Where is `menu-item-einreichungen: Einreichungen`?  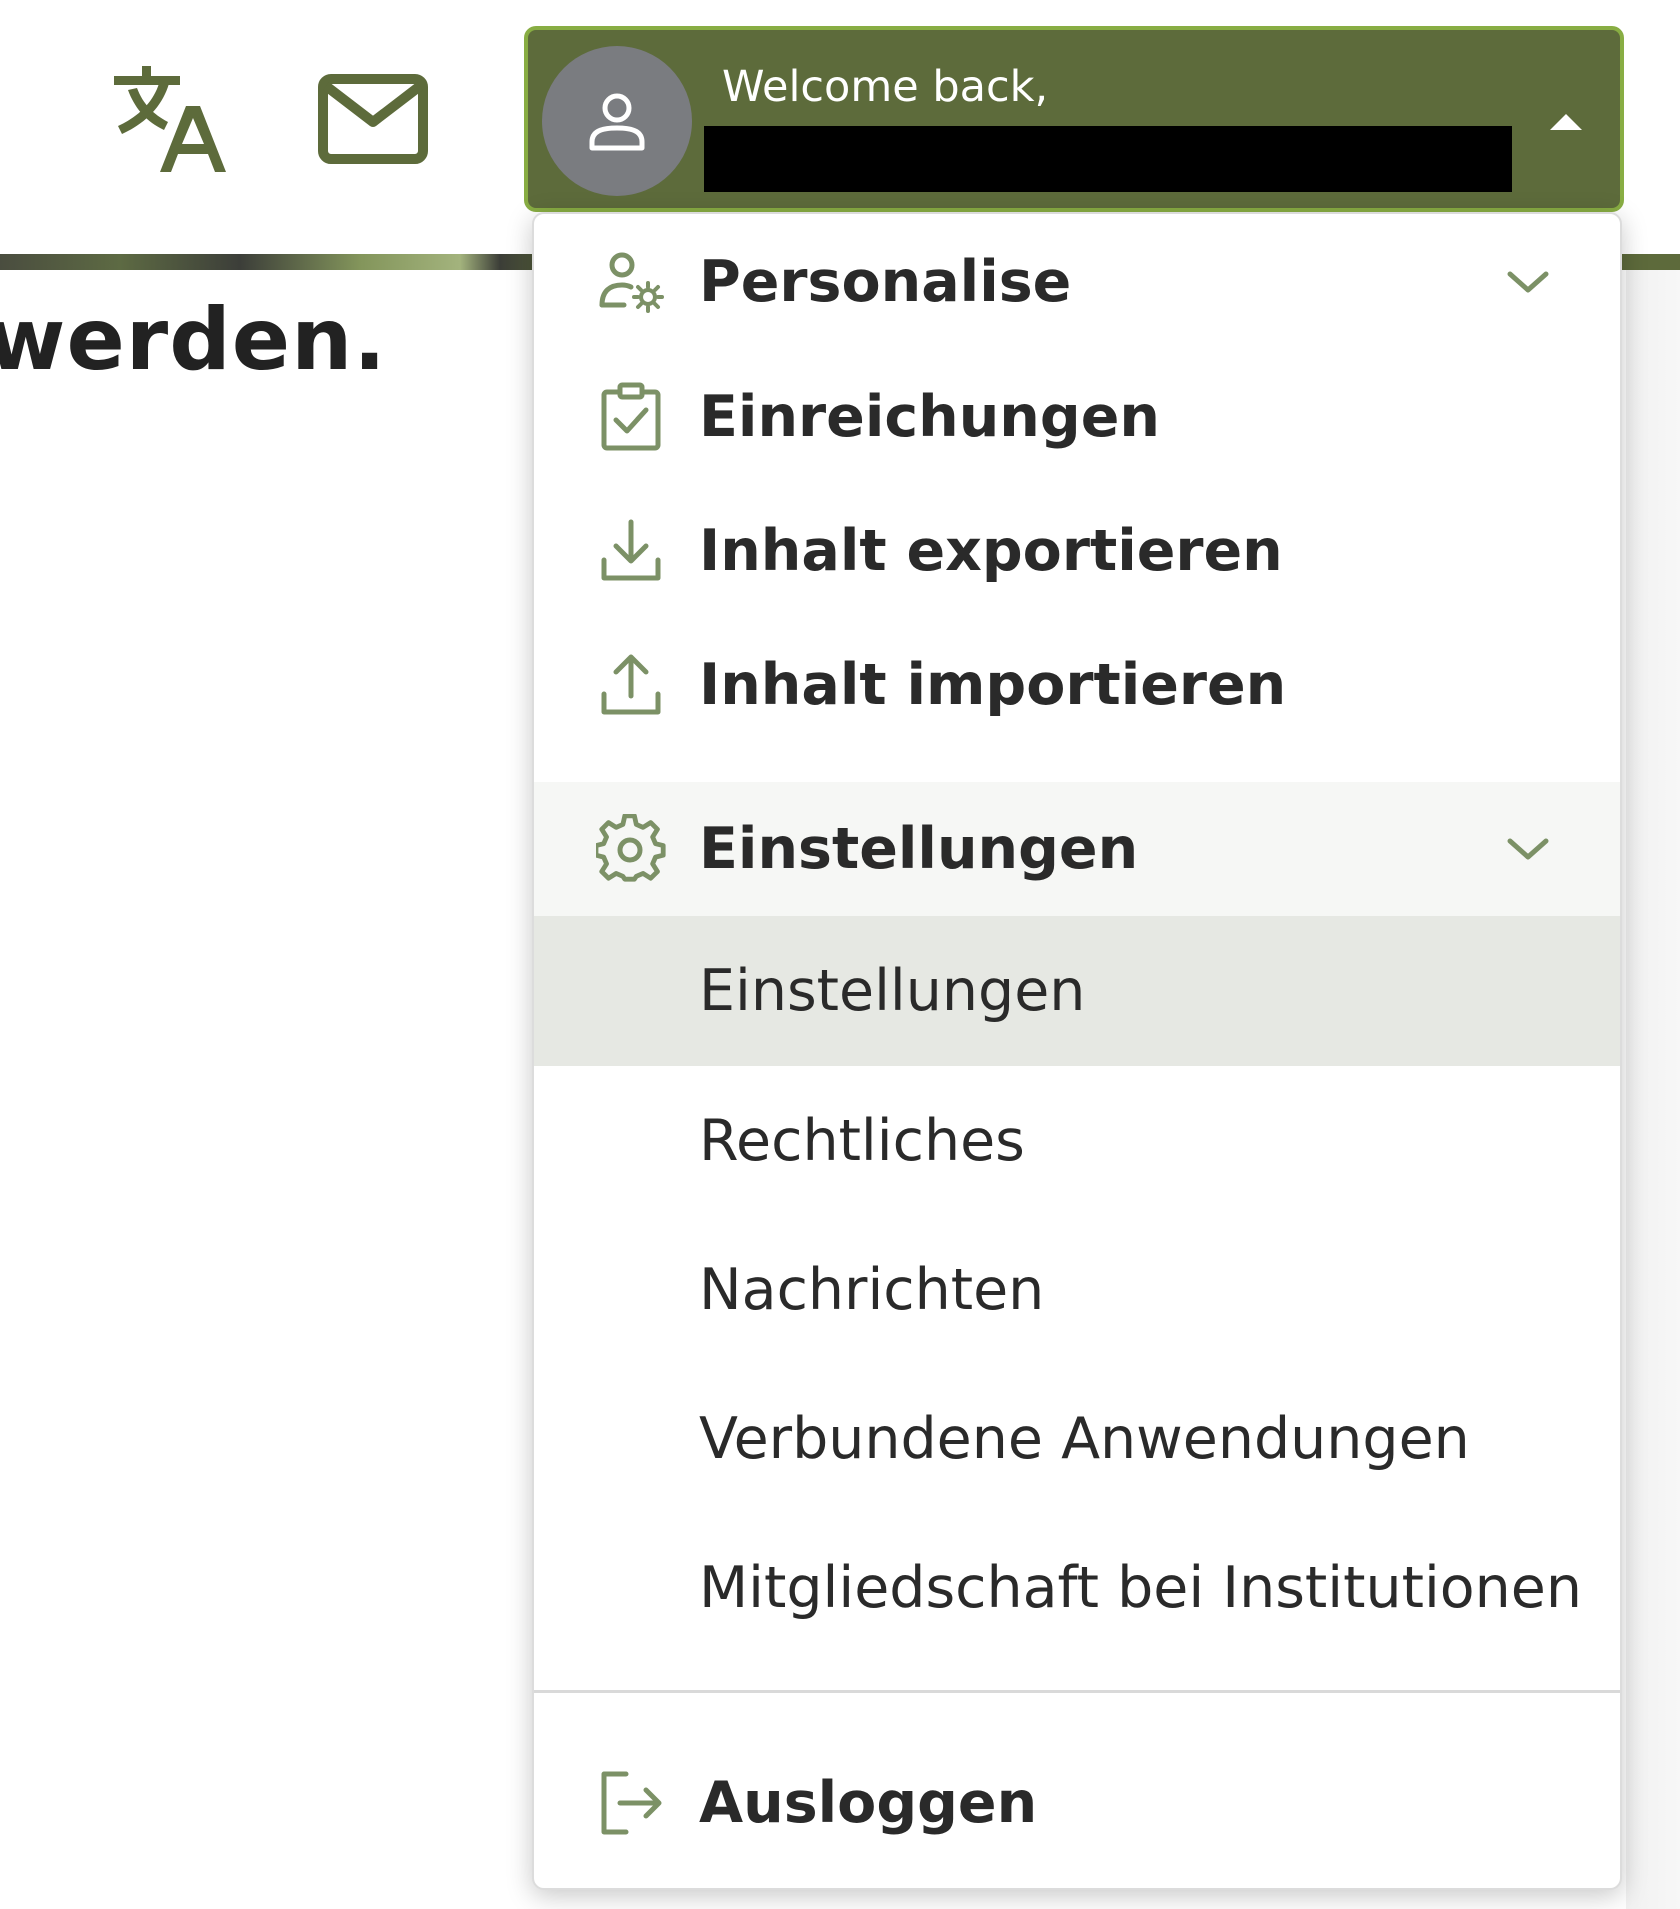
menu-item-einreichungen: Einreichungen is located at coordinates (1077, 417).